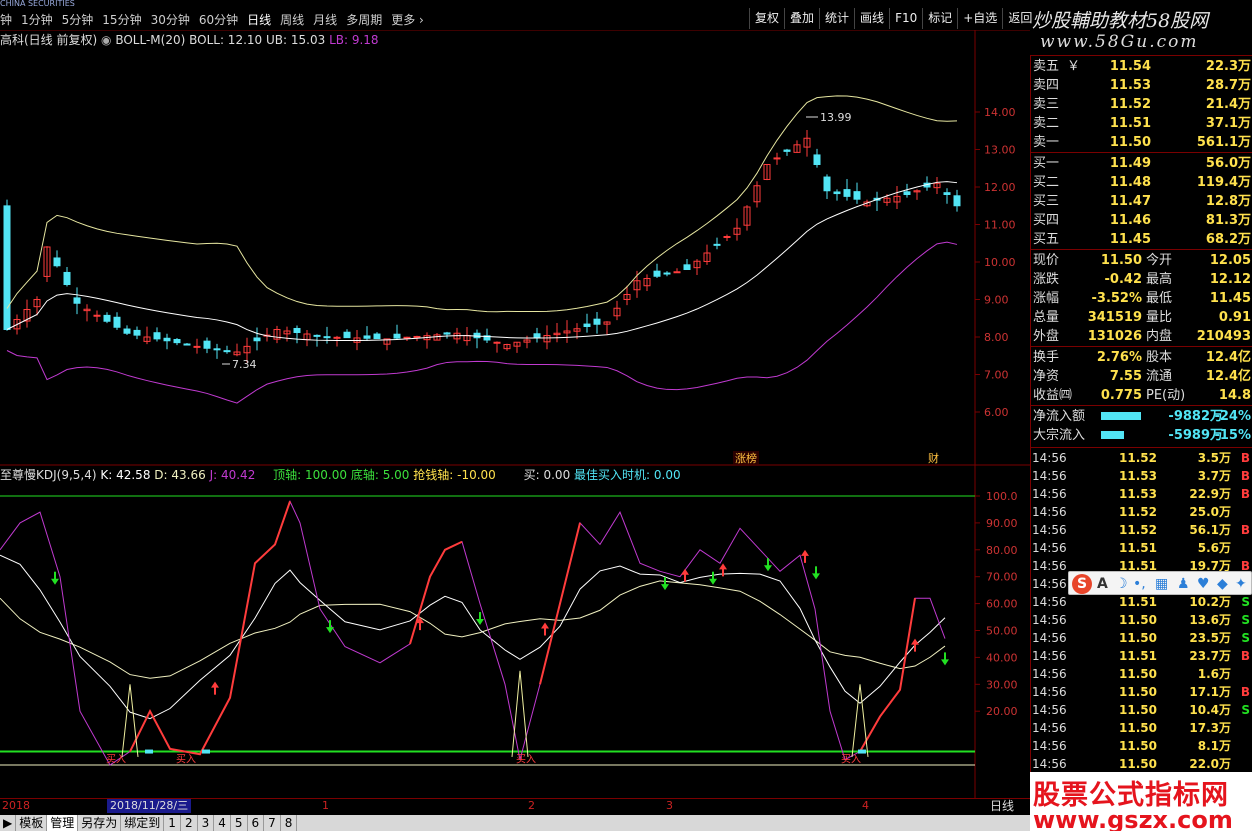 The width and height of the screenshot is (1252, 831). Describe the element at coordinates (292, 19) in the screenshot. I see `period-week: 周线` at that location.